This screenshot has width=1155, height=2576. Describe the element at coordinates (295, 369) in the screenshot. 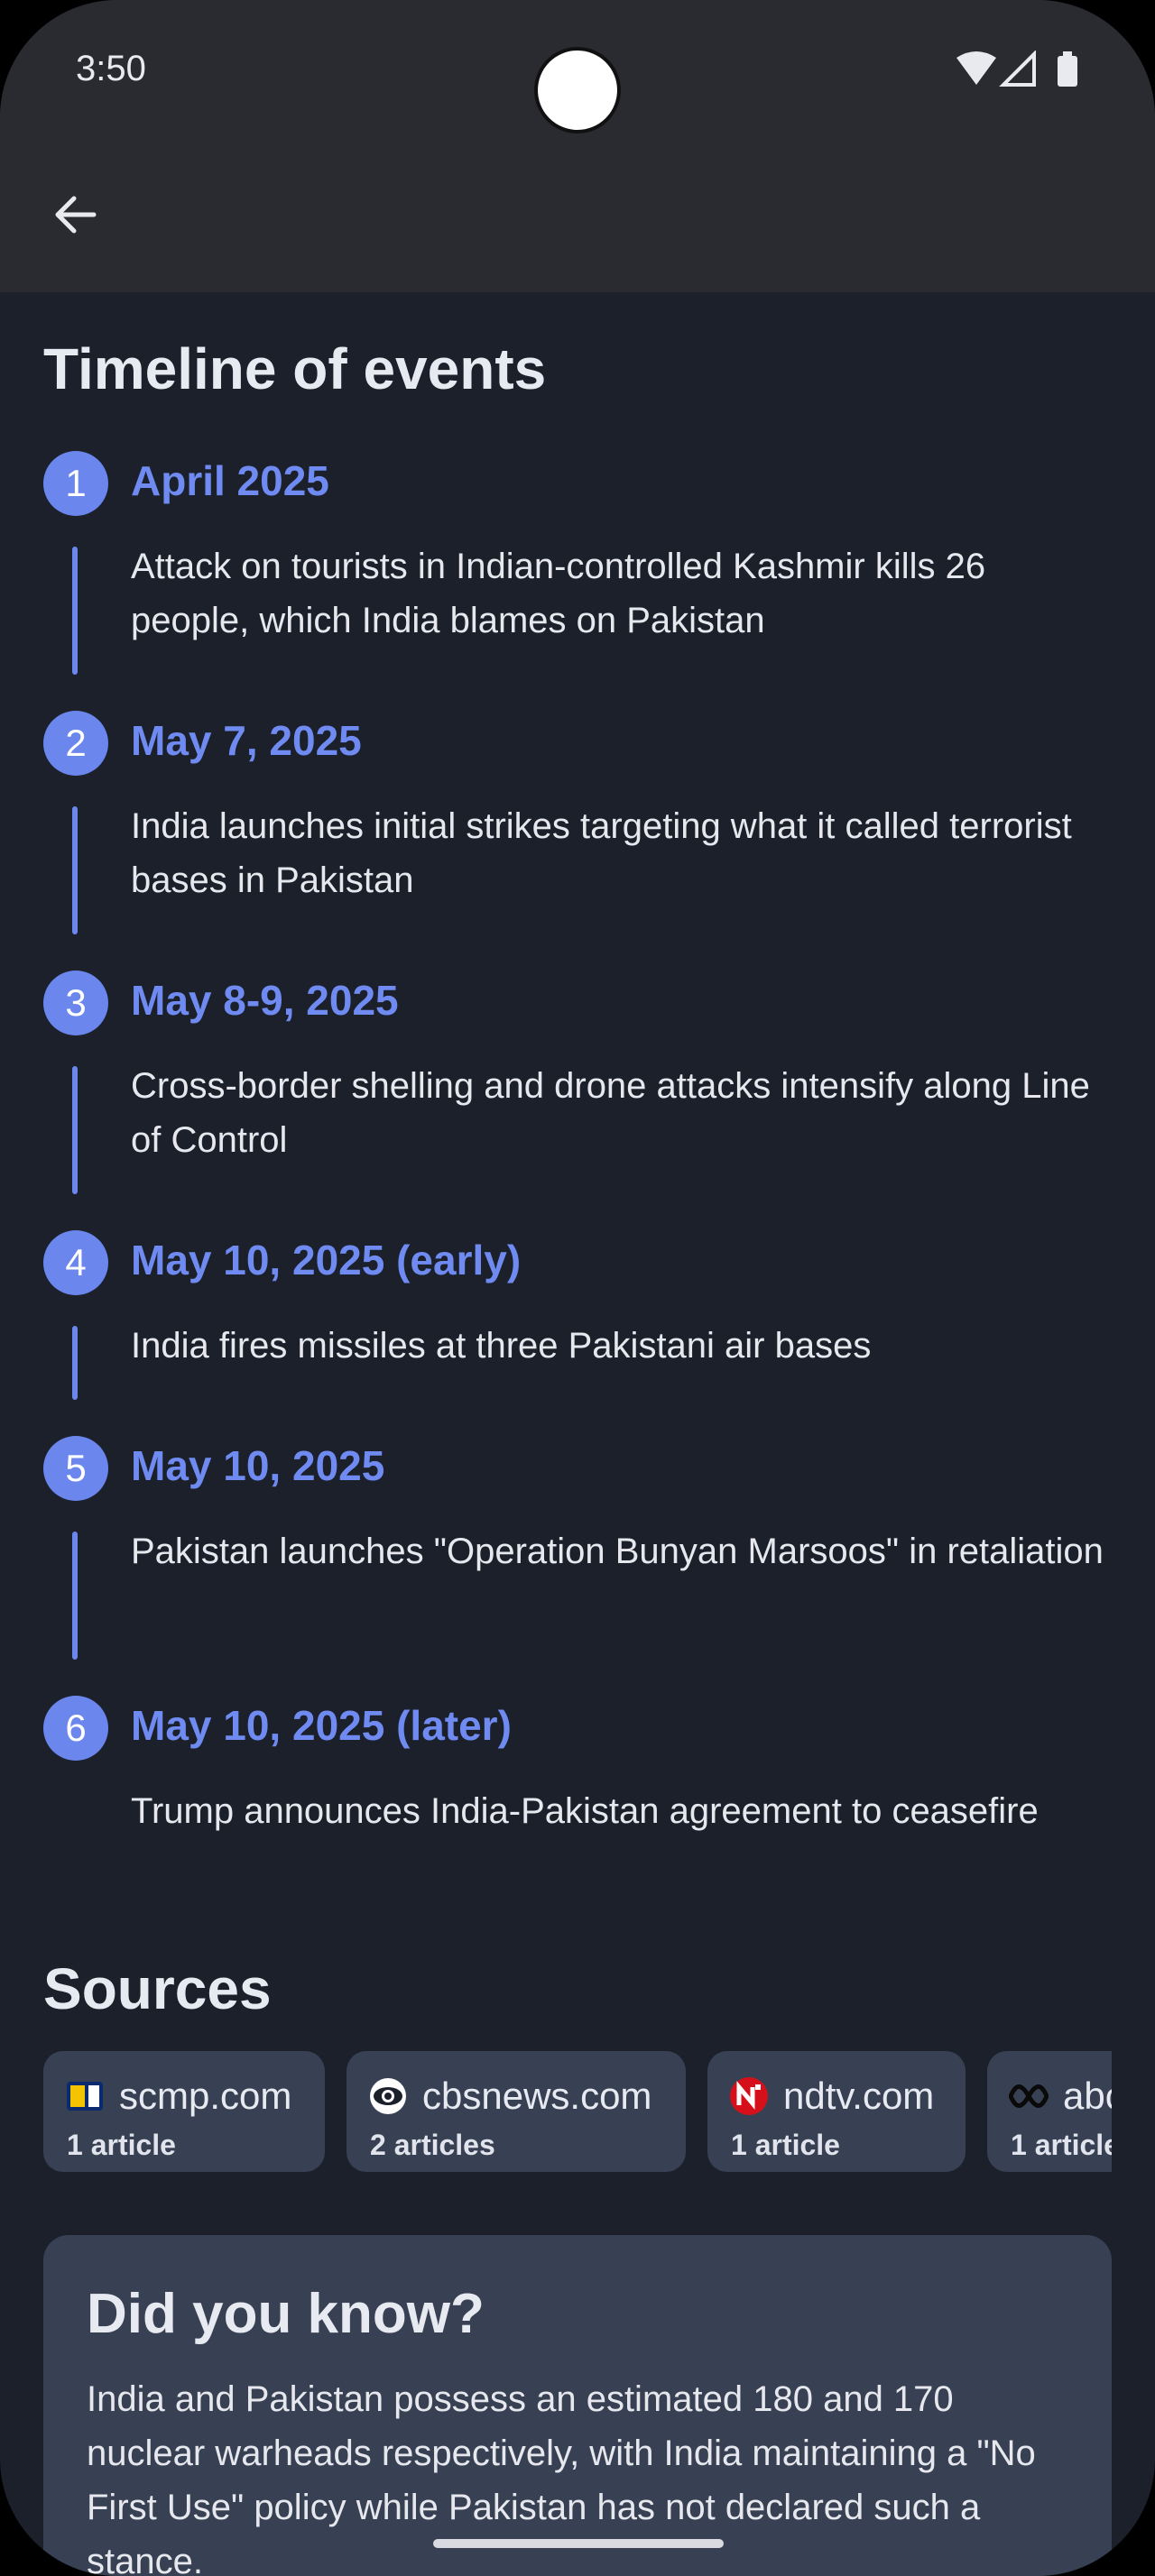

I see `timeline-title: Timeline of events` at that location.